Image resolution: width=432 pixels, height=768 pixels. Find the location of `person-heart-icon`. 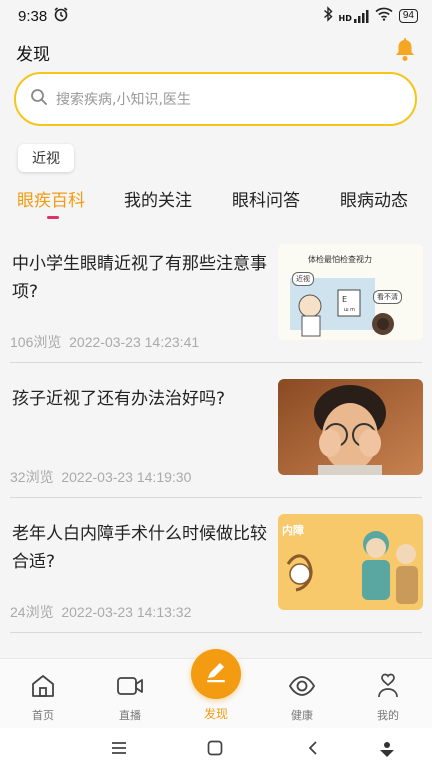

person-heart-icon is located at coordinates (388, 688).